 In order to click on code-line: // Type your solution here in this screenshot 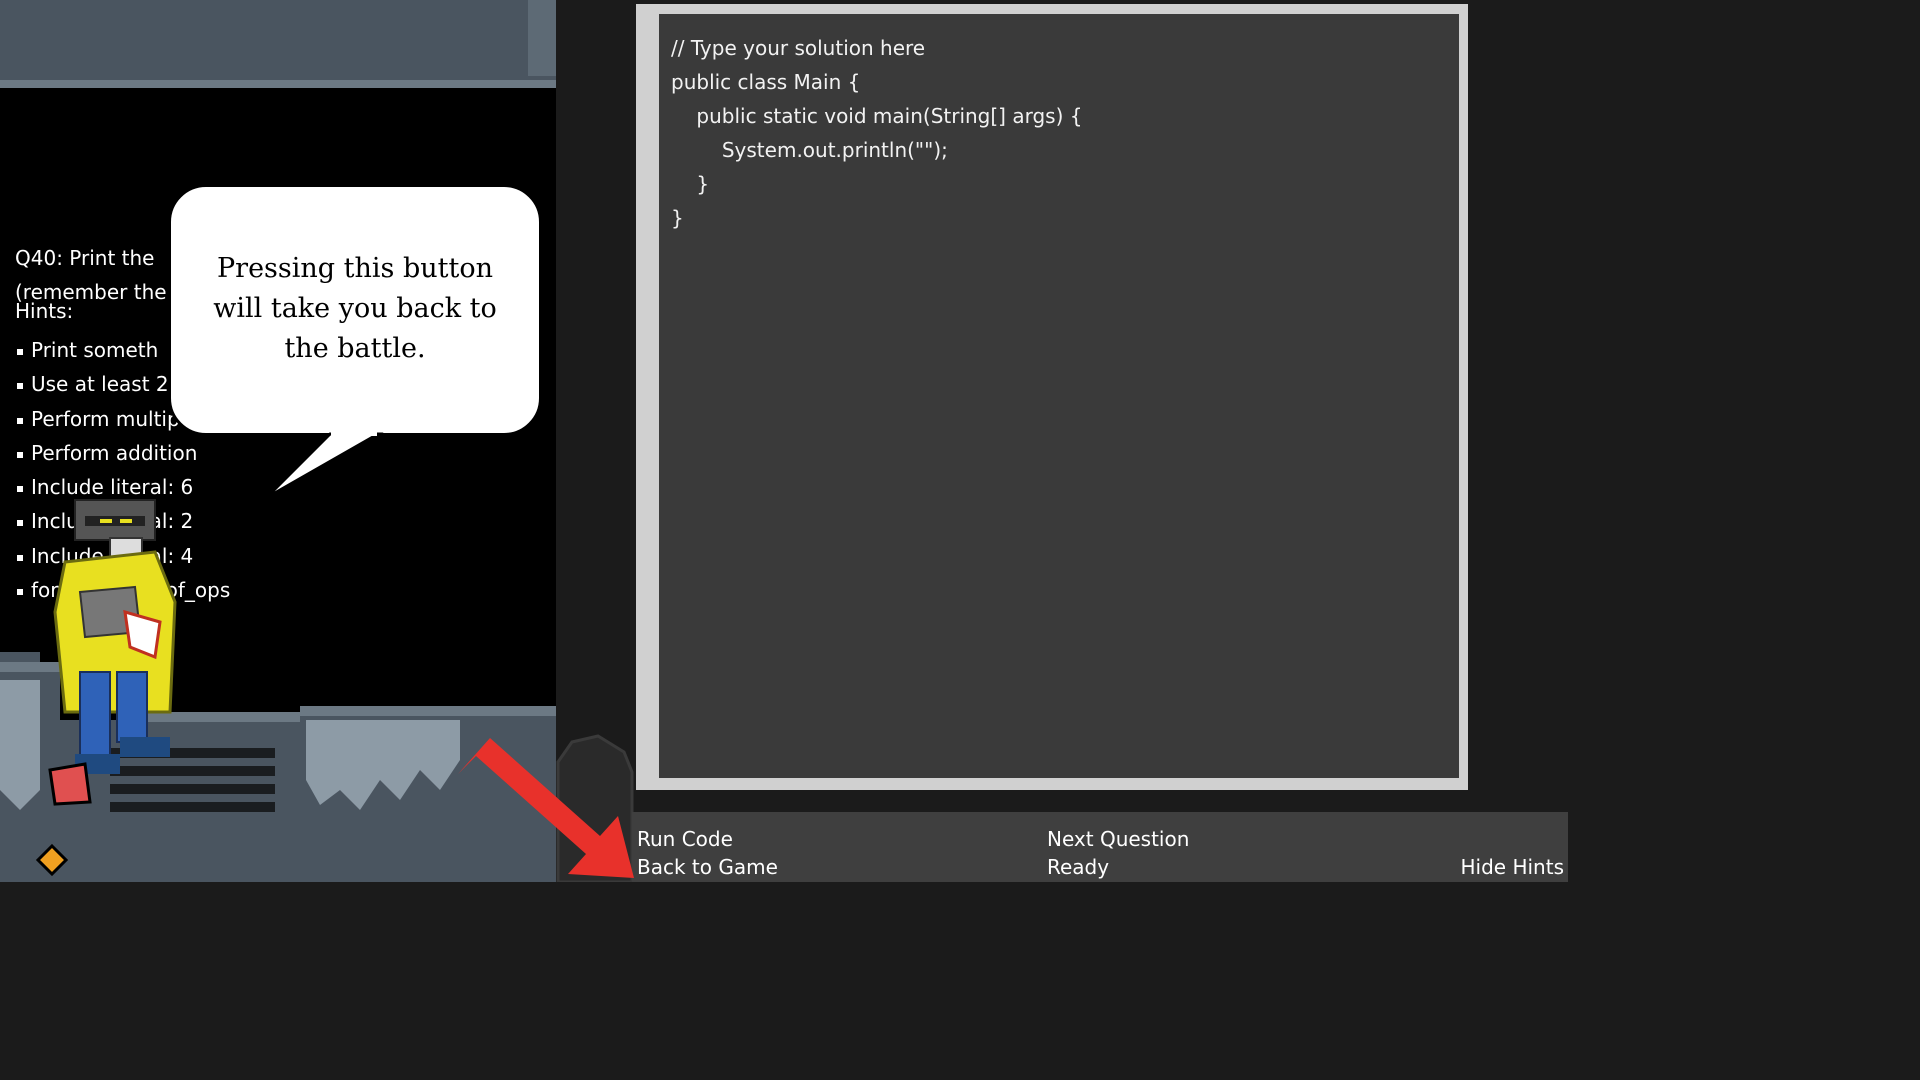, I will do `click(798, 48)`.